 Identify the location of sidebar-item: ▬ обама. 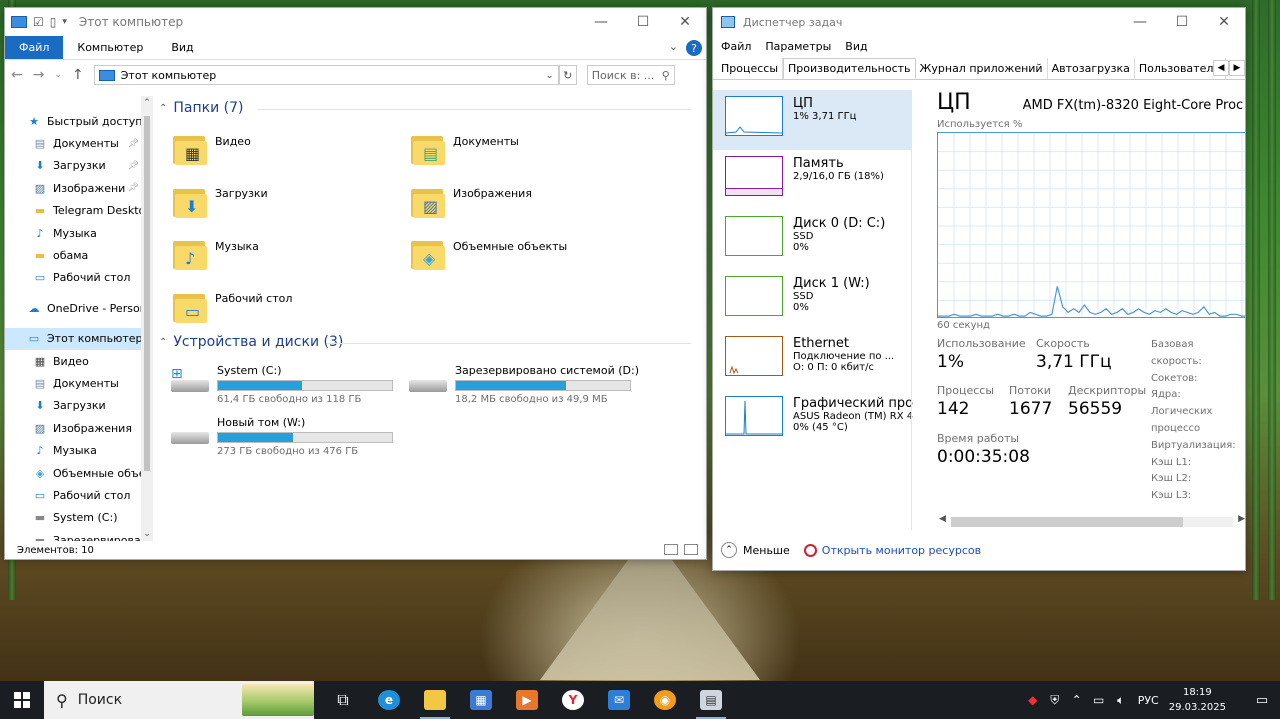
(79, 255).